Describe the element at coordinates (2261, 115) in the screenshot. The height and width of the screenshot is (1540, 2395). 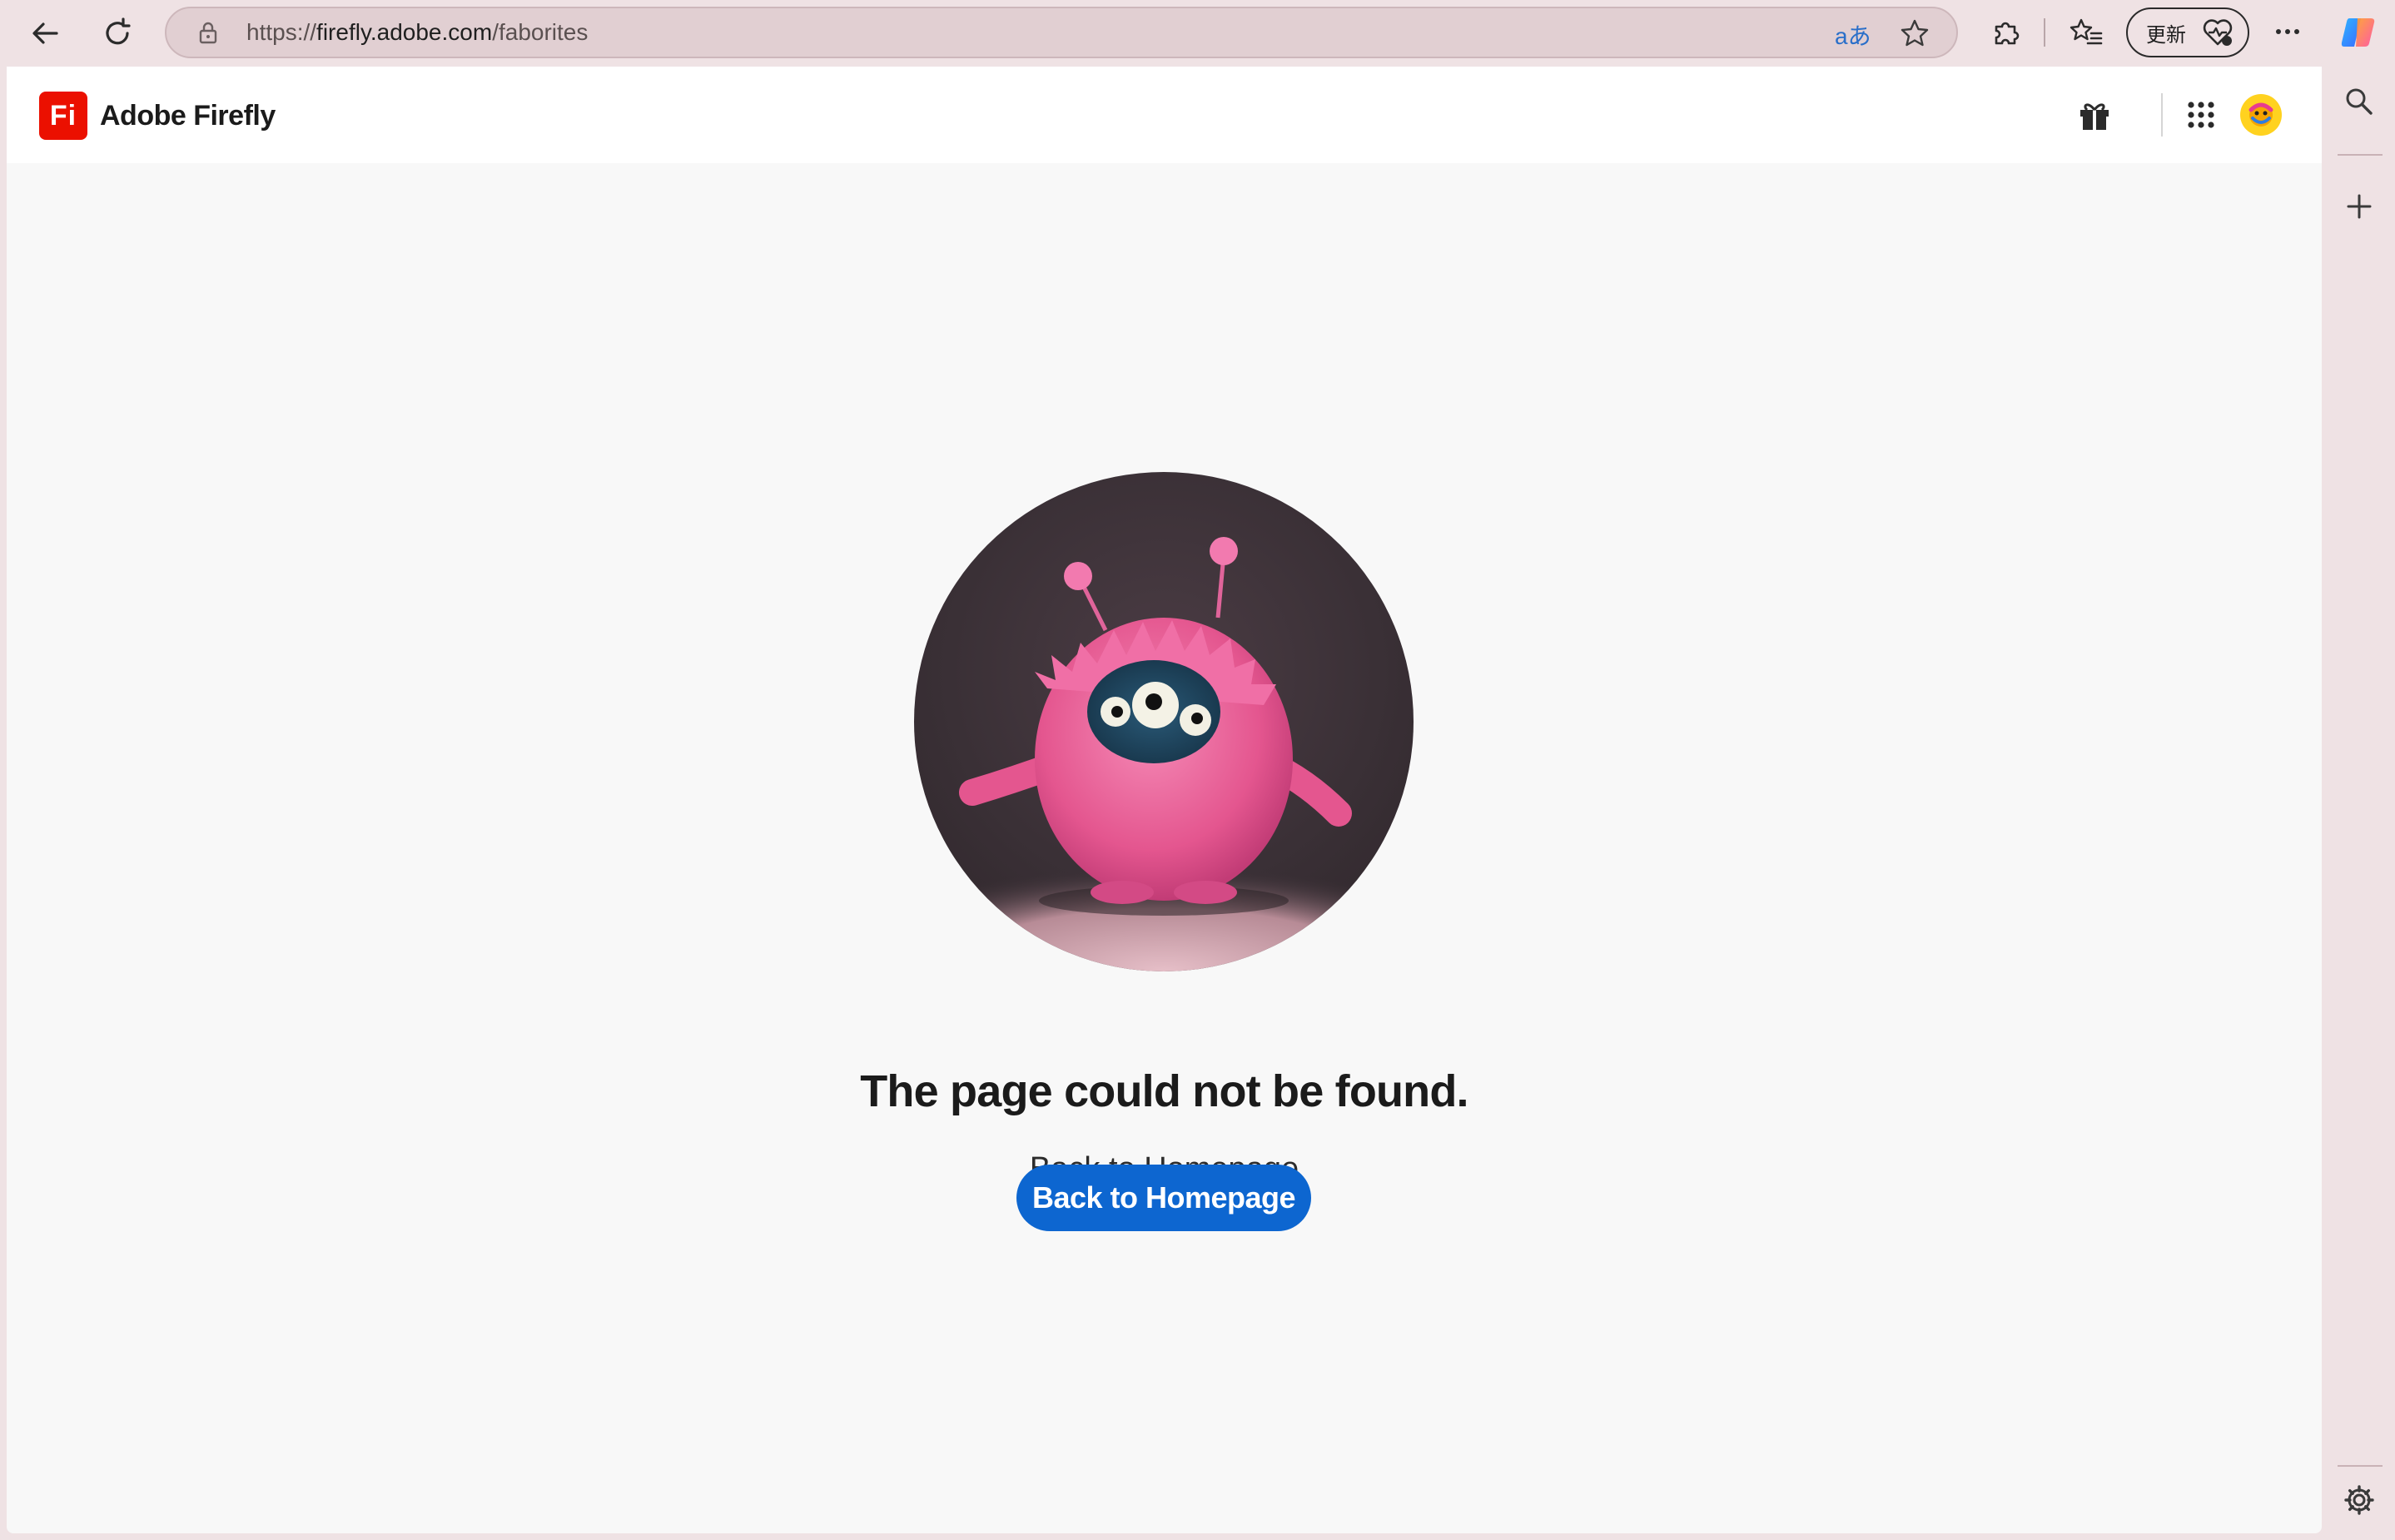
I see `user-avatar` at that location.